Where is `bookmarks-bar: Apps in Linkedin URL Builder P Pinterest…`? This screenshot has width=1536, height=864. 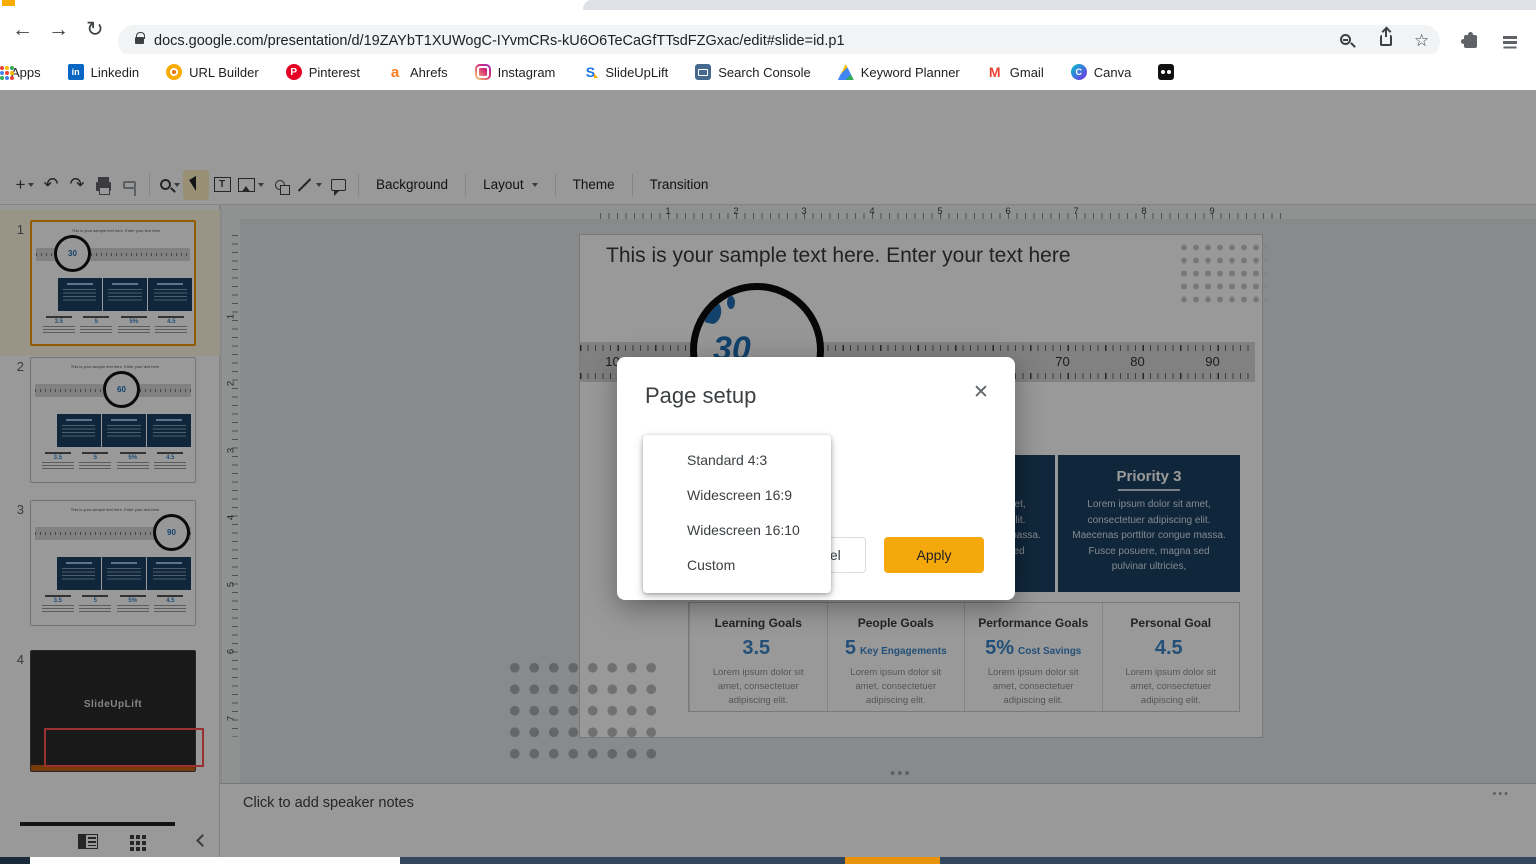
bookmarks-bar: Apps in Linkedin URL Builder P Pinterest… is located at coordinates (768, 72).